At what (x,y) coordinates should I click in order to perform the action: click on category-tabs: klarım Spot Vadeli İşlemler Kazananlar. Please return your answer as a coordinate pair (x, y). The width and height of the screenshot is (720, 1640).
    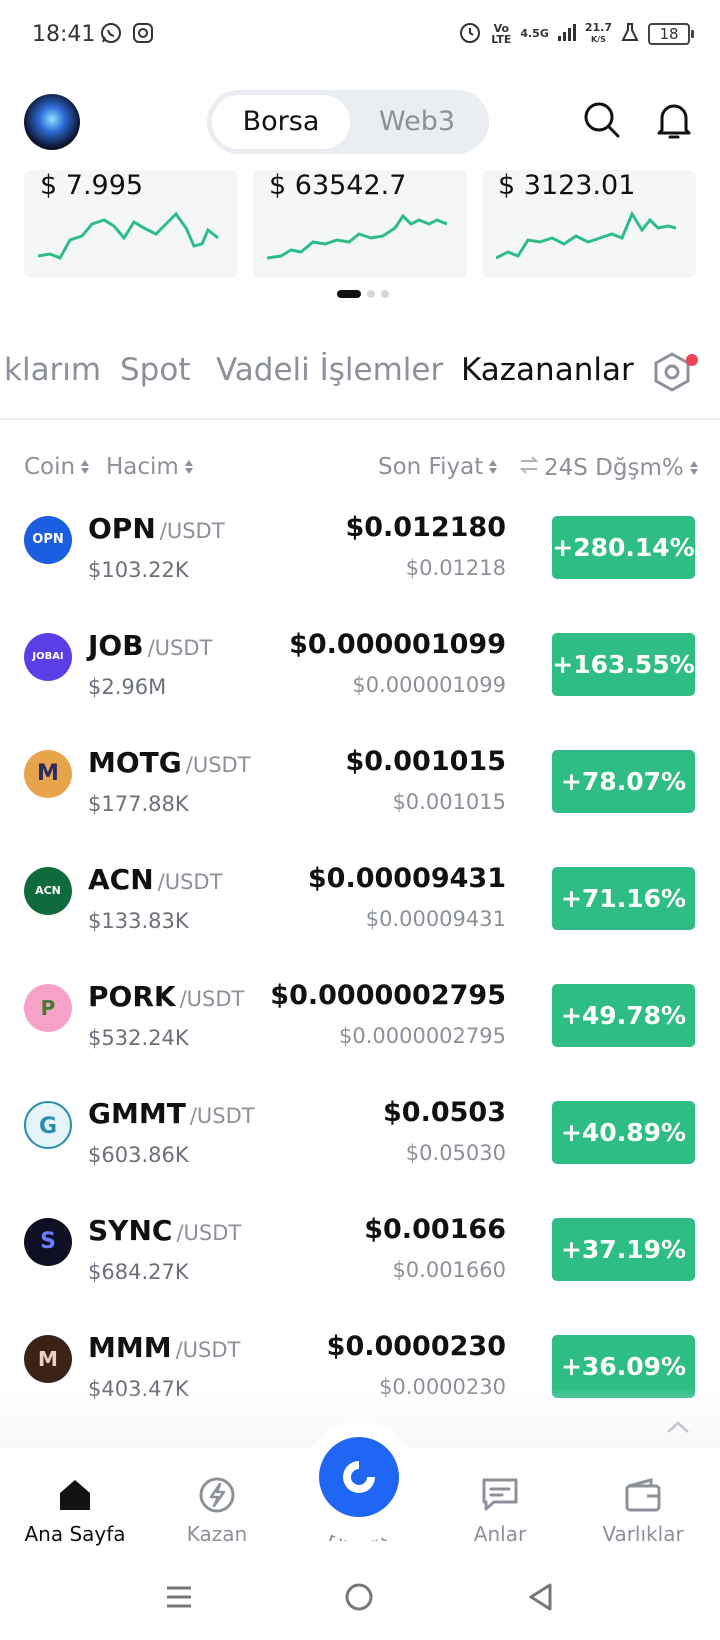
    Looking at the image, I should click on (360, 383).